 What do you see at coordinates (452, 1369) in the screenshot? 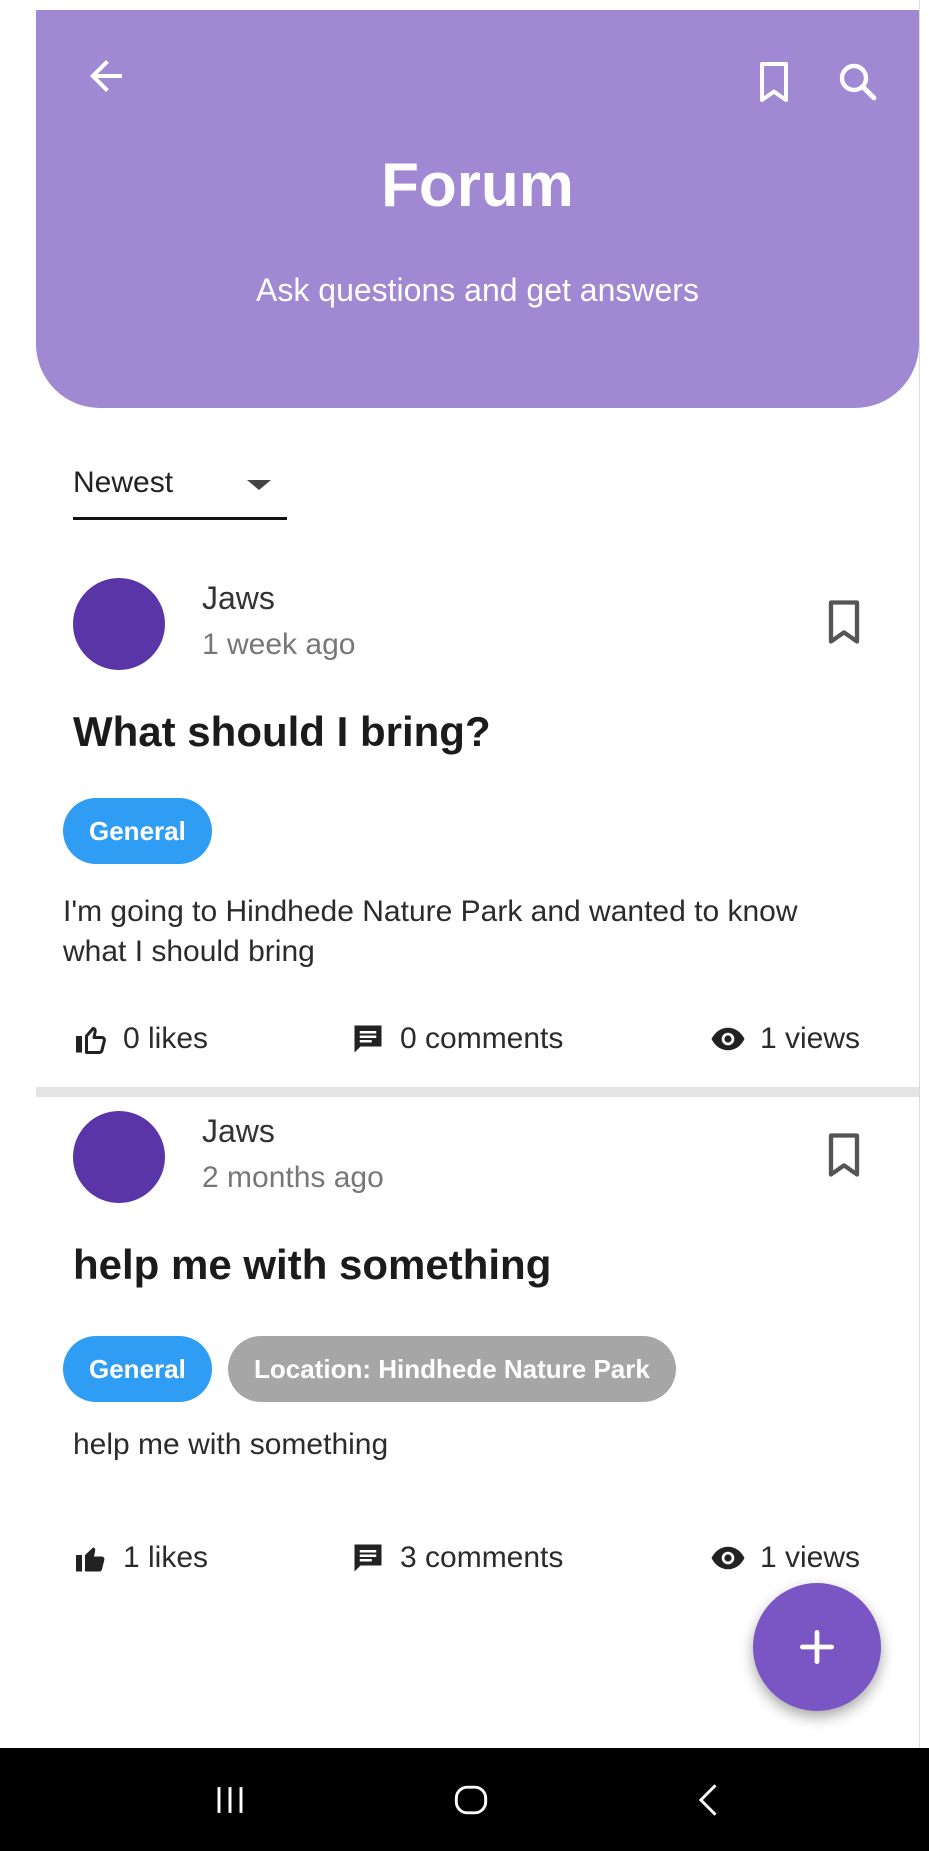
I see `location-tag-chip: Location: Hindhede Nature Park` at bounding box center [452, 1369].